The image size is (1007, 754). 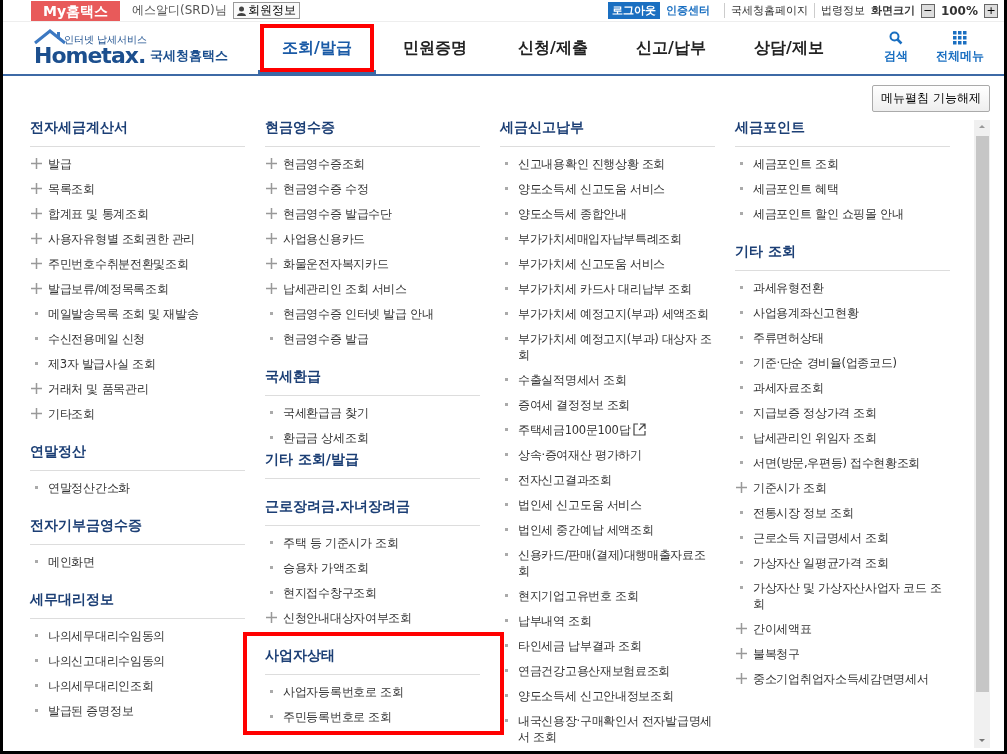 I want to click on menu-item: 현금영수증조회, so click(x=324, y=163).